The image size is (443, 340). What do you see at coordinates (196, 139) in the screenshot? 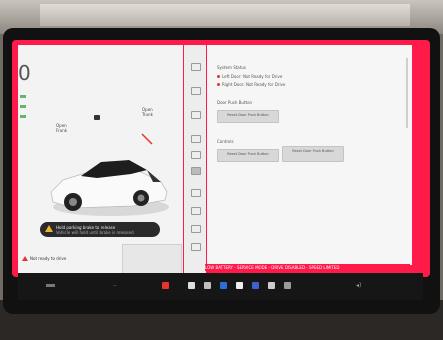
I see `charging-icon` at bounding box center [196, 139].